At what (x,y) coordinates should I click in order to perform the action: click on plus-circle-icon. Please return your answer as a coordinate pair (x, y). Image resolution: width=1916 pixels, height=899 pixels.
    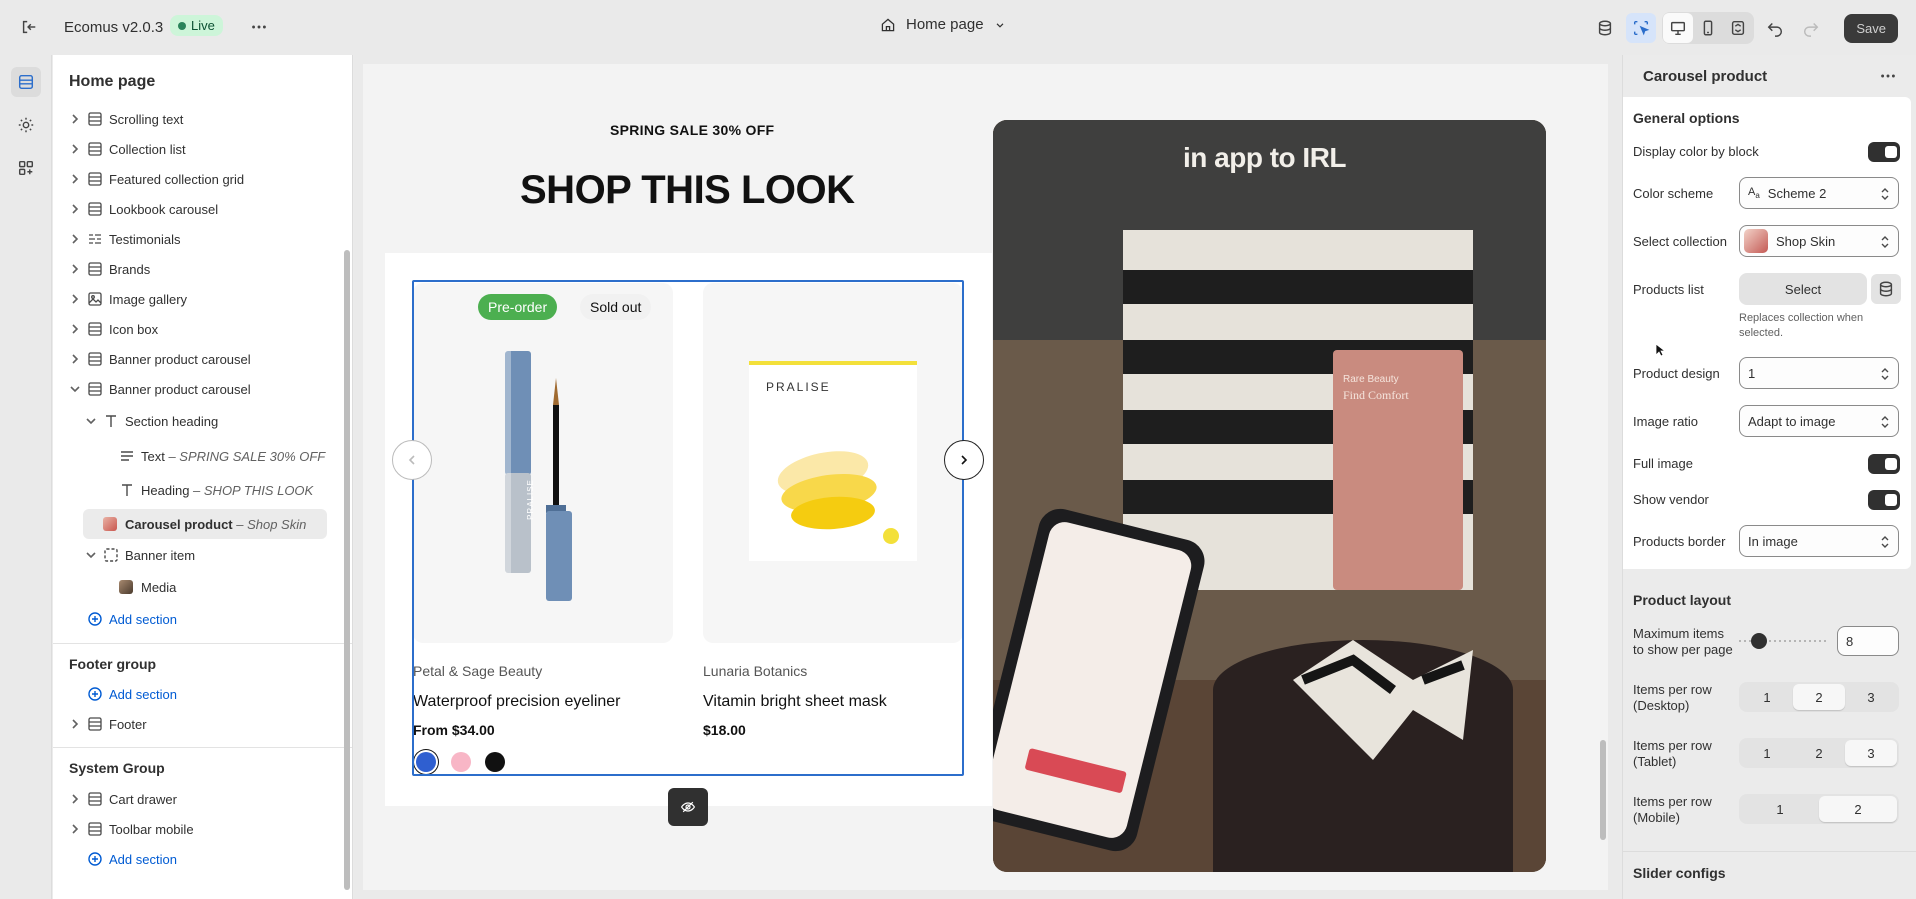
    Looking at the image, I should click on (95, 619).